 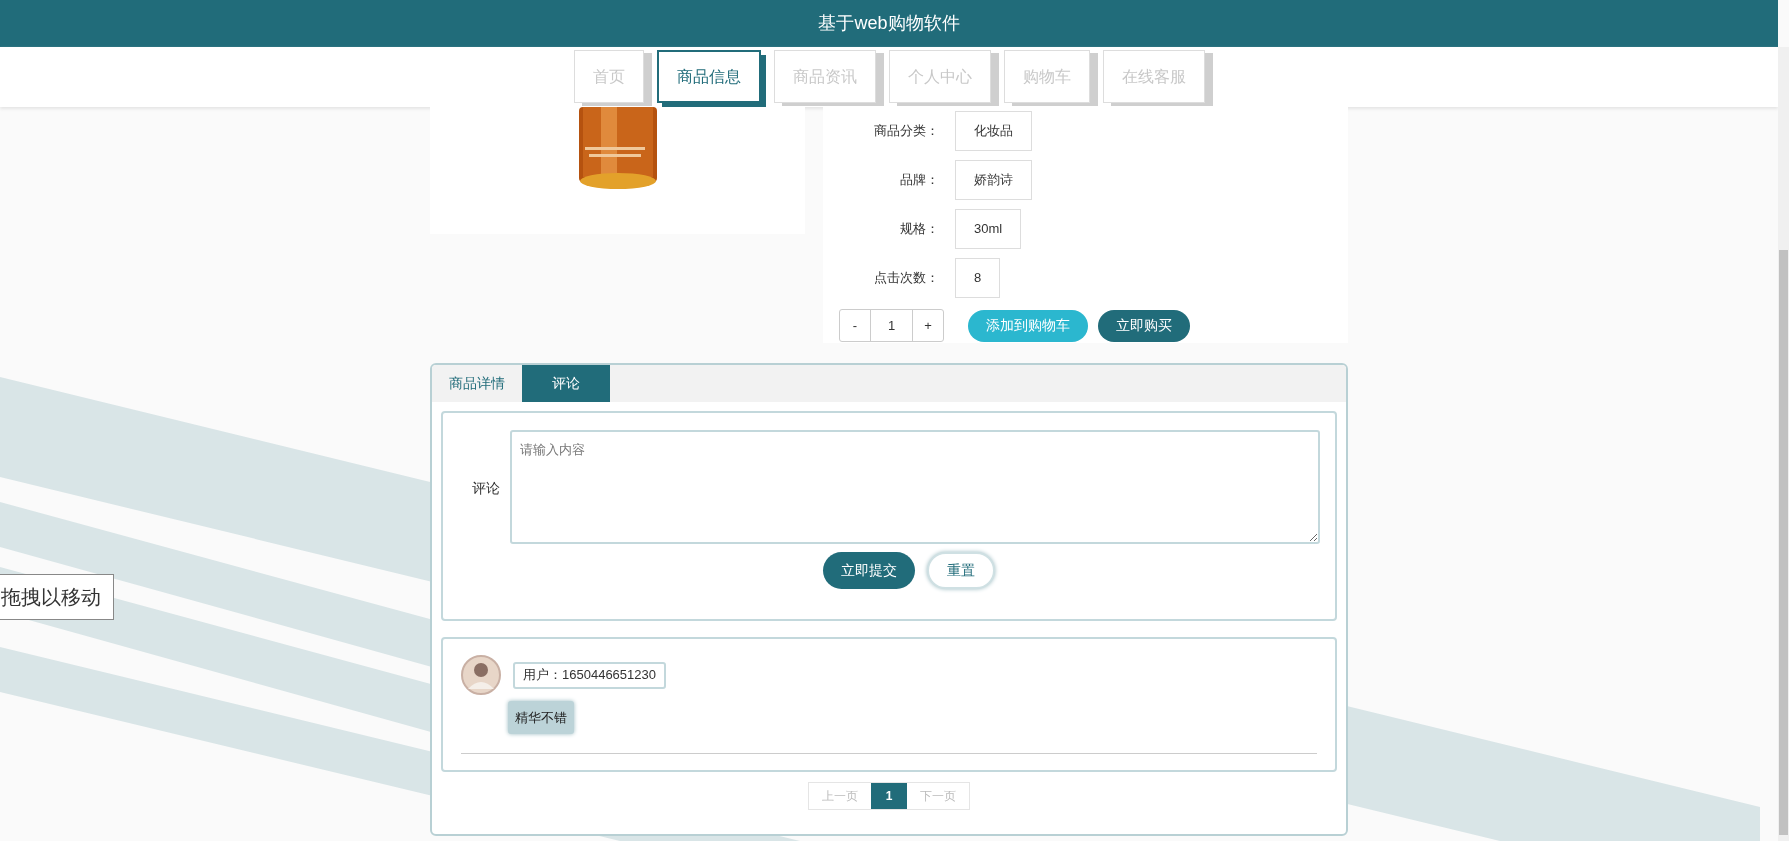 What do you see at coordinates (481, 675) in the screenshot?
I see `avatar-icon` at bounding box center [481, 675].